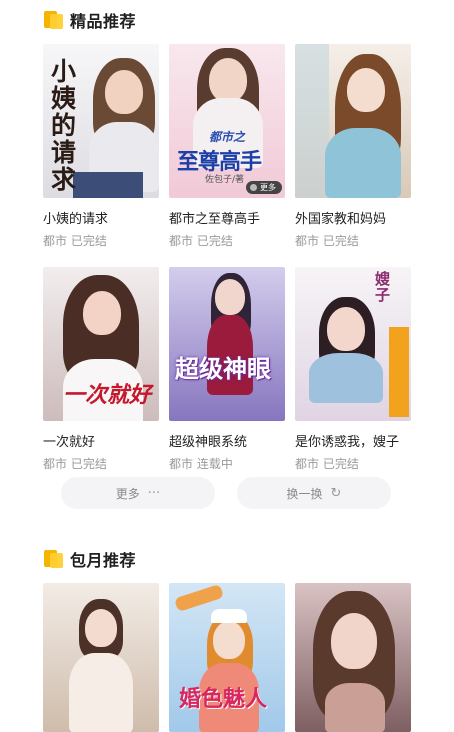 The height and width of the screenshot is (732, 454). I want to click on book-card: 一次就好 一次就好 都市 已完结, so click(101, 369).